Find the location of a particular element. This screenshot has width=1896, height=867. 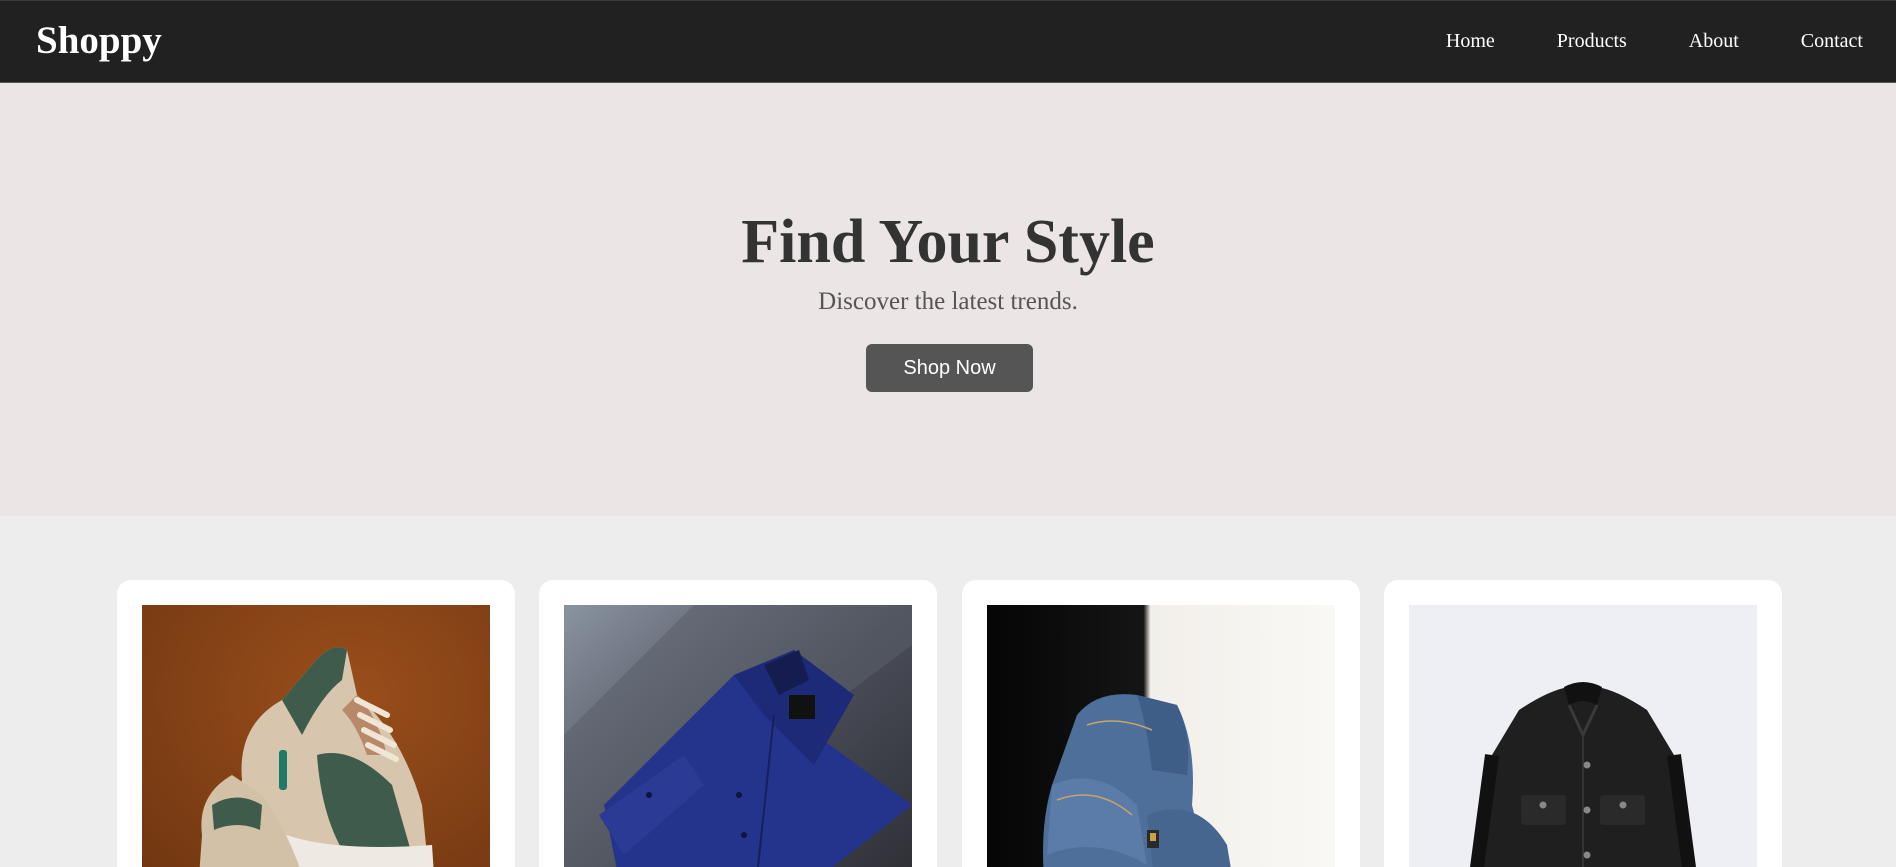

hero-subtitle: Discover the latest trends. is located at coordinates (948, 301).